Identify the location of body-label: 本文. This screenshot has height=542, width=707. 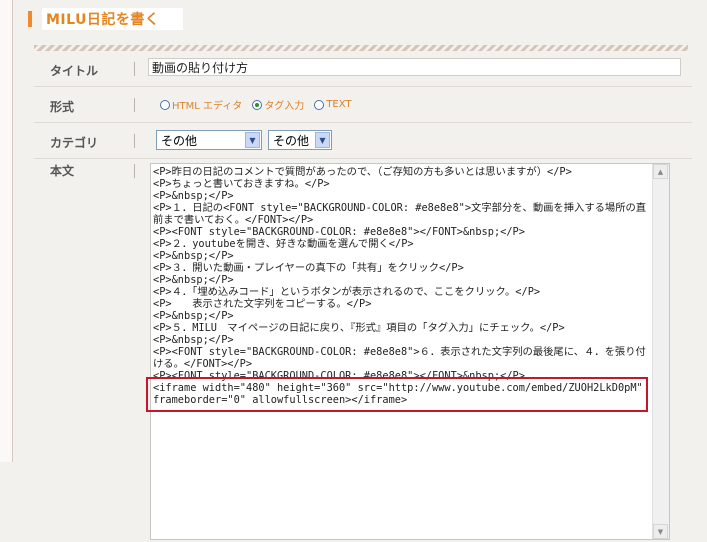
(62, 171).